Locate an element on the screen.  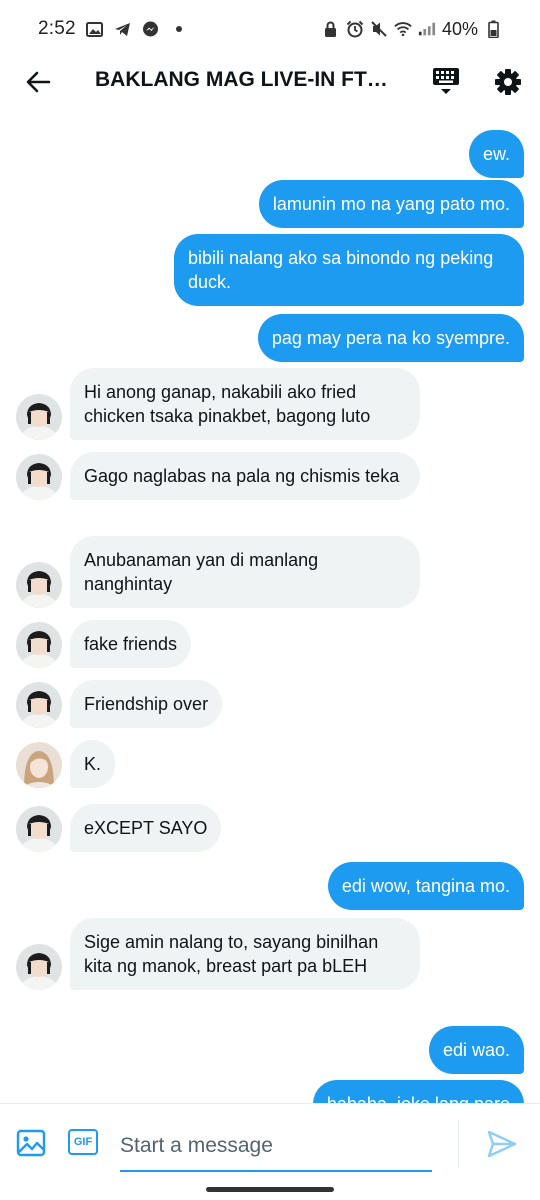
mute-icon is located at coordinates (379, 29).